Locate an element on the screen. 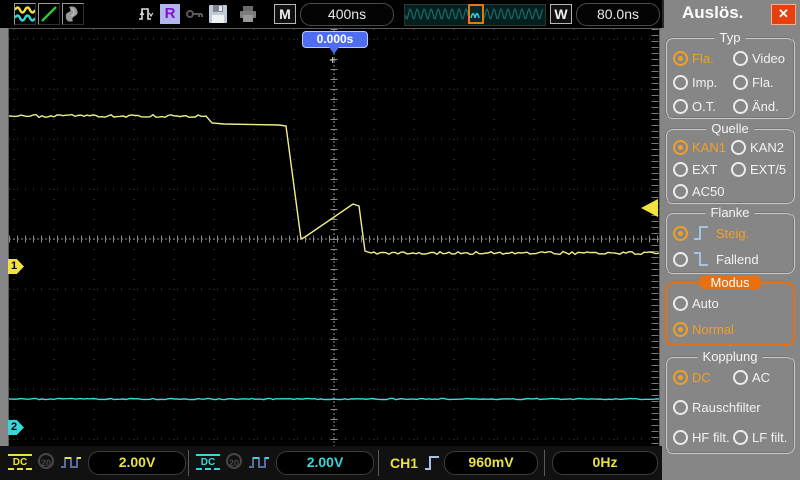 Image resolution: width=800 pixels, height=480 pixels. radio-label: DC is located at coordinates (701, 377).